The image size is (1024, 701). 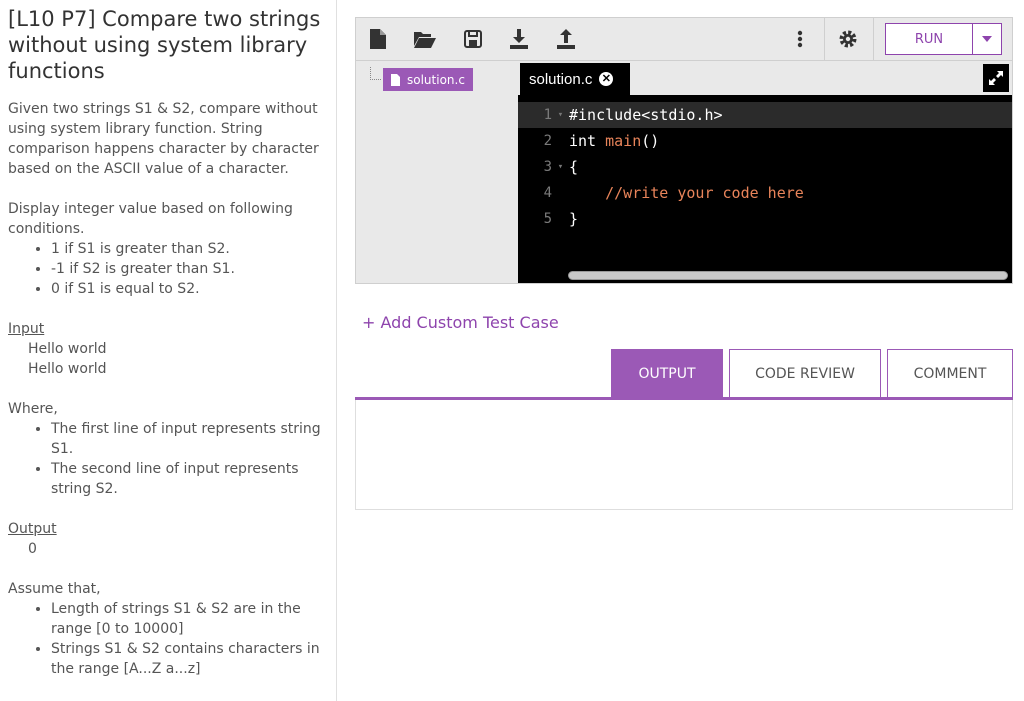 What do you see at coordinates (188, 249) in the screenshot?
I see `list-item: 1 if S1 is greater than S2.` at bounding box center [188, 249].